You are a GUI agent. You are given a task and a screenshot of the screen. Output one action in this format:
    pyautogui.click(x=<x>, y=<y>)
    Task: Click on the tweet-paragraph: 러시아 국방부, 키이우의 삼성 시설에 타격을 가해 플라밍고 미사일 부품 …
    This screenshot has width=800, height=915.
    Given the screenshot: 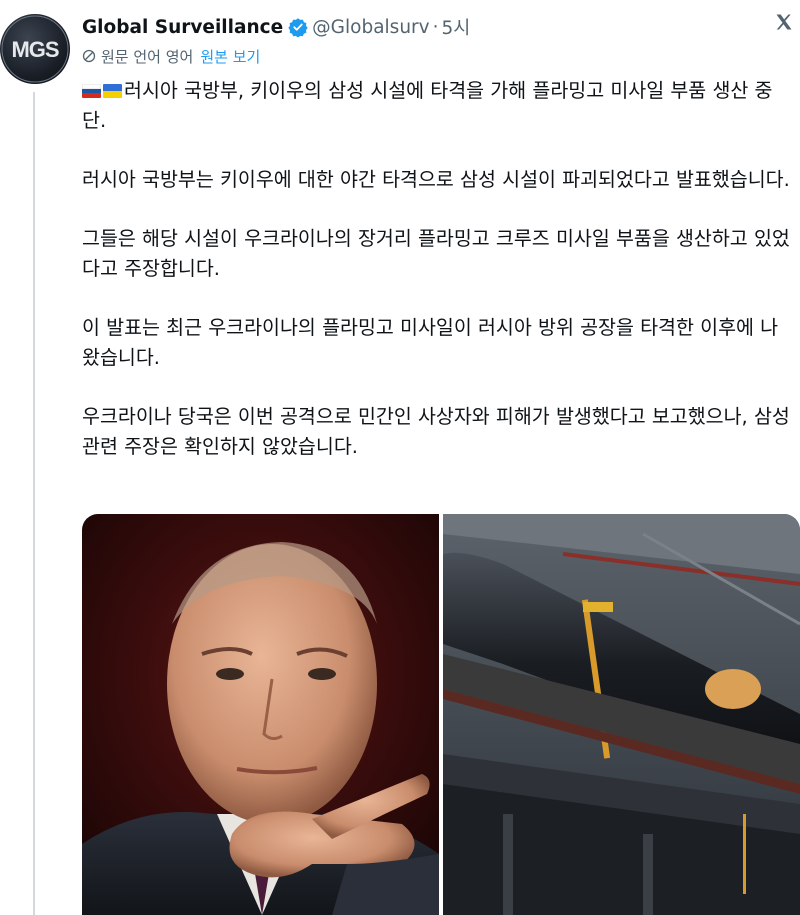 What is the action you would take?
    pyautogui.click(x=427, y=105)
    